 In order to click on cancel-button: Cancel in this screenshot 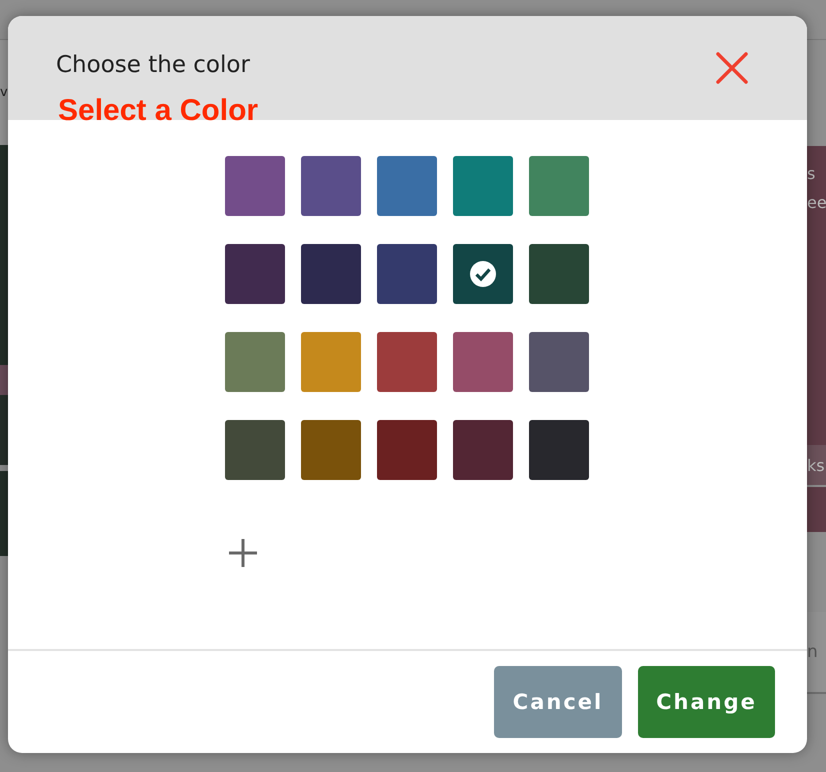, I will do `click(558, 702)`.